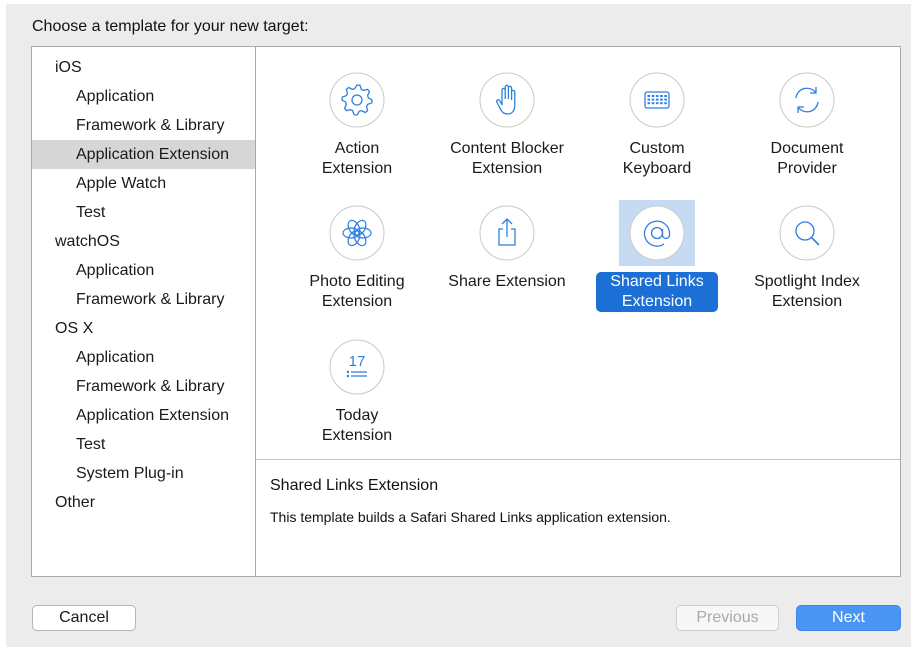 The image size is (917, 651). I want to click on template-icon-frame: 17, so click(357, 367).